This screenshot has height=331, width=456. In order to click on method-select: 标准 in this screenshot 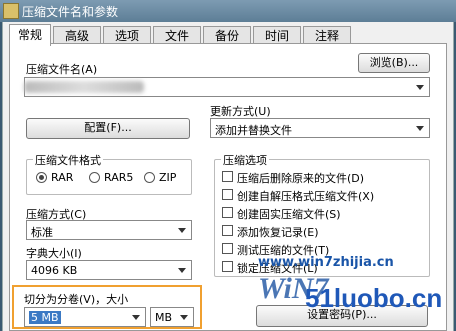, I will do `click(109, 230)`.